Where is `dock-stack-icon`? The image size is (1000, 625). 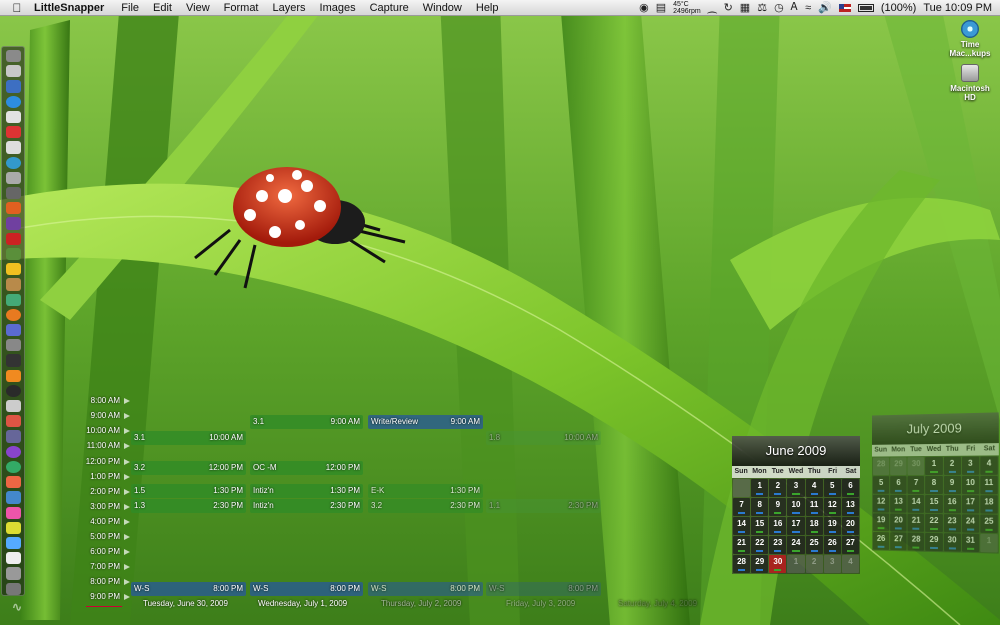 dock-stack-icon is located at coordinates (13, 573).